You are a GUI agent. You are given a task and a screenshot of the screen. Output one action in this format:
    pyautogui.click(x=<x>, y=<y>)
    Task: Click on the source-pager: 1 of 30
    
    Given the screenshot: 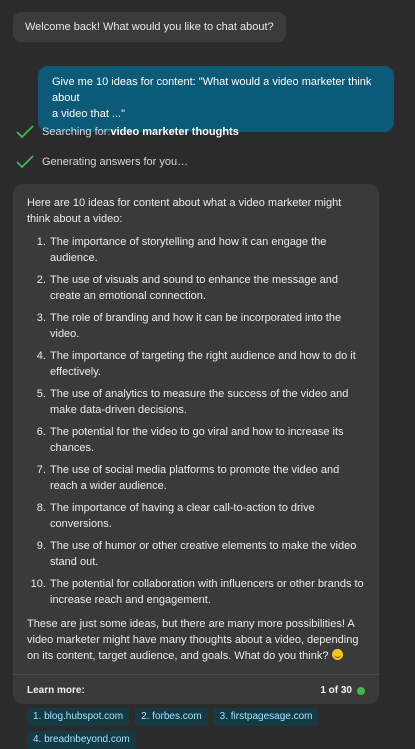 What is the action you would take?
    pyautogui.click(x=342, y=691)
    